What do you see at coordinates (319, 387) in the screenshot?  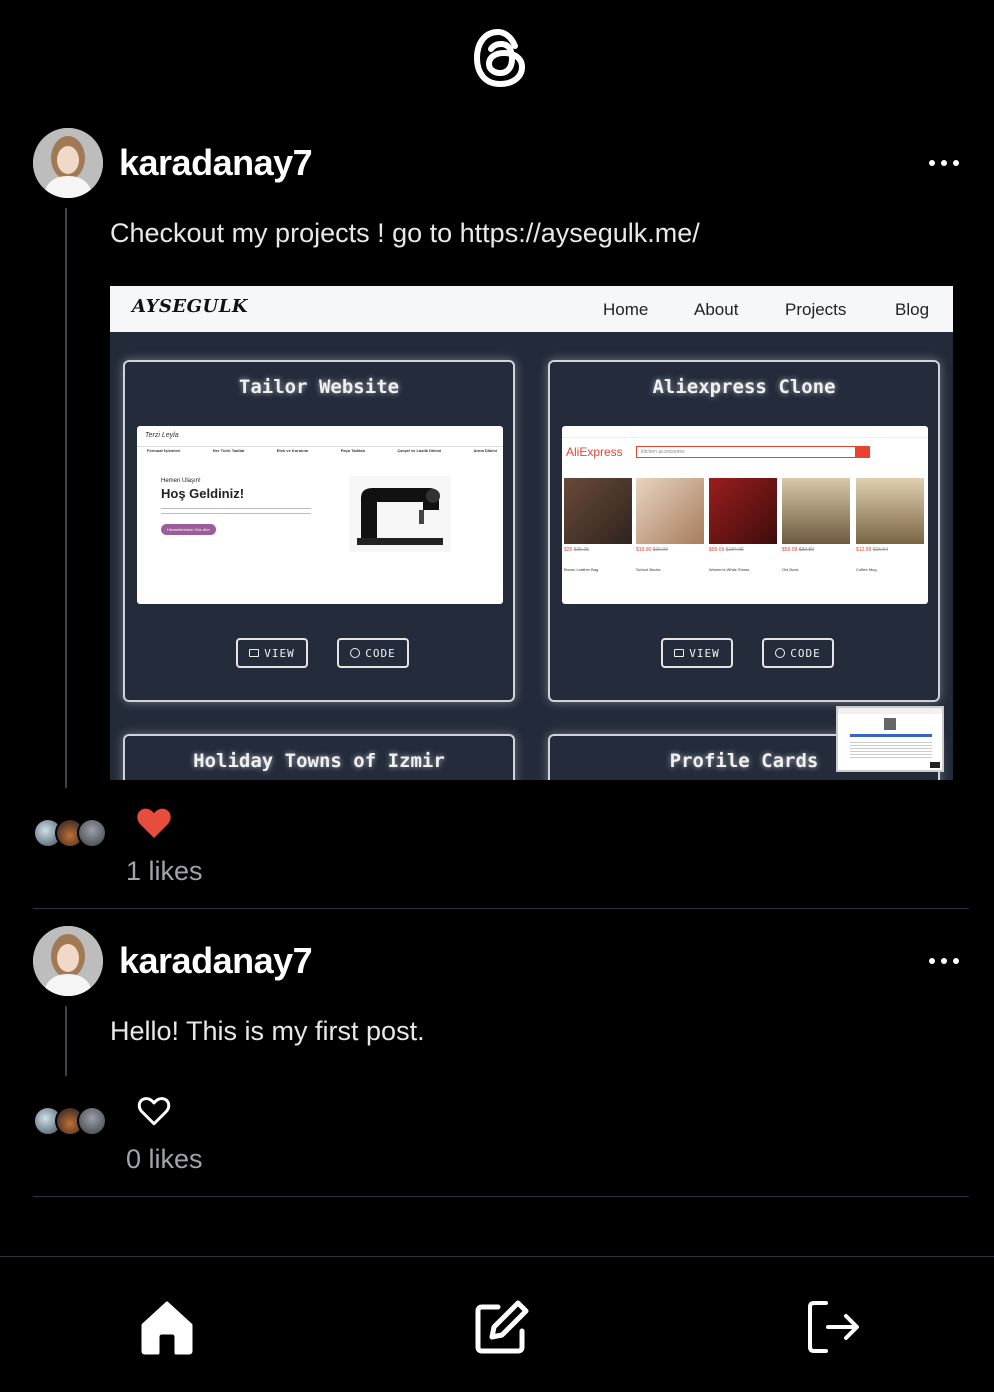 I see `project-card-title: Tailor Website` at bounding box center [319, 387].